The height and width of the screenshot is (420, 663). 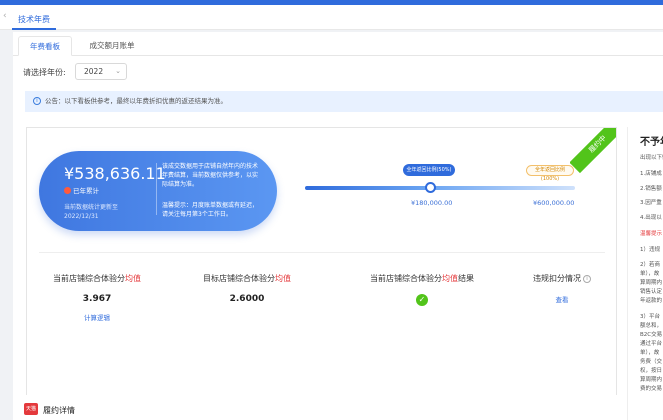 I want to click on side-line: 2）若商, so click(x=650, y=265).